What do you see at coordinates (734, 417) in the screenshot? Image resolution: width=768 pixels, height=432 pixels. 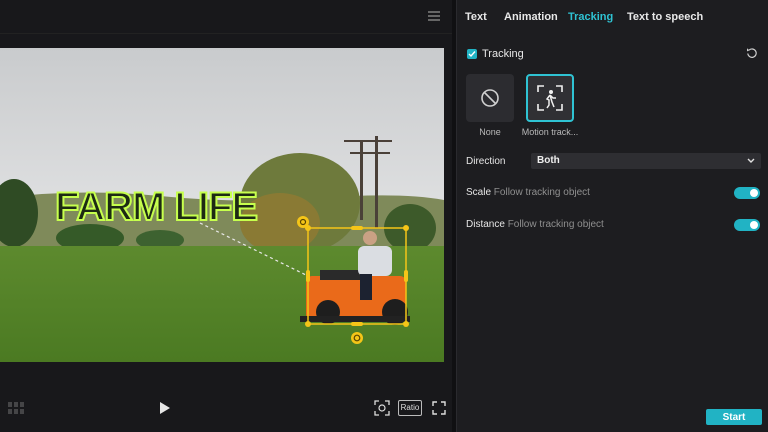 I see `start-button: Start` at bounding box center [734, 417].